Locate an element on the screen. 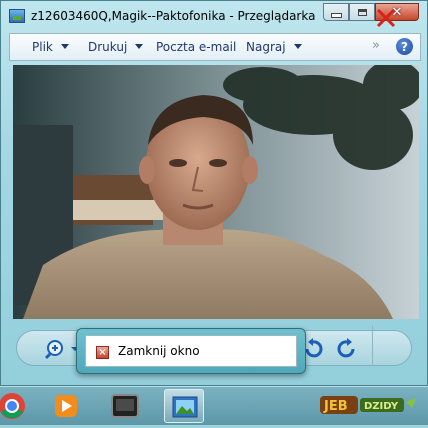 This screenshot has width=428, height=428. close-window-menu-item: × Zamknij okno is located at coordinates (191, 351).